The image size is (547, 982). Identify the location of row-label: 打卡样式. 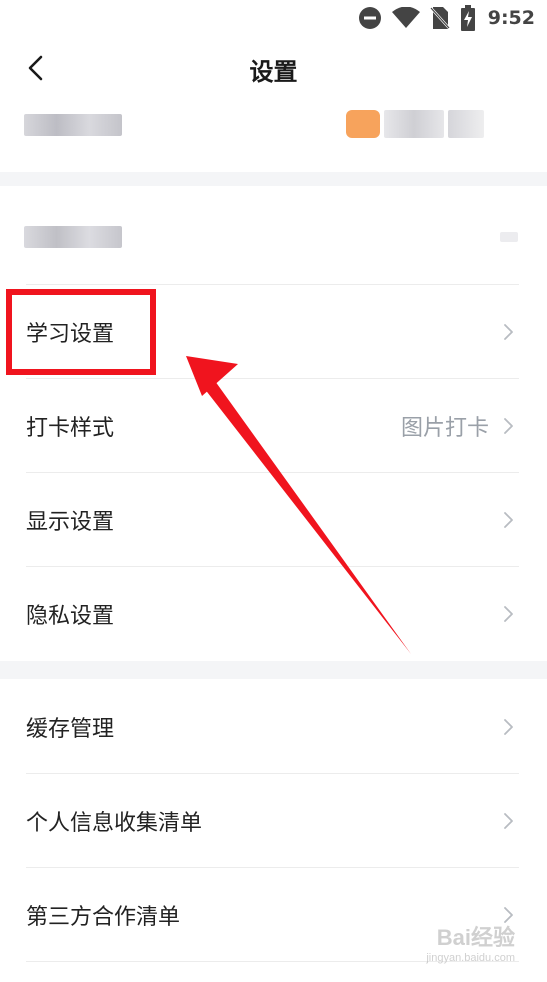
(70, 428).